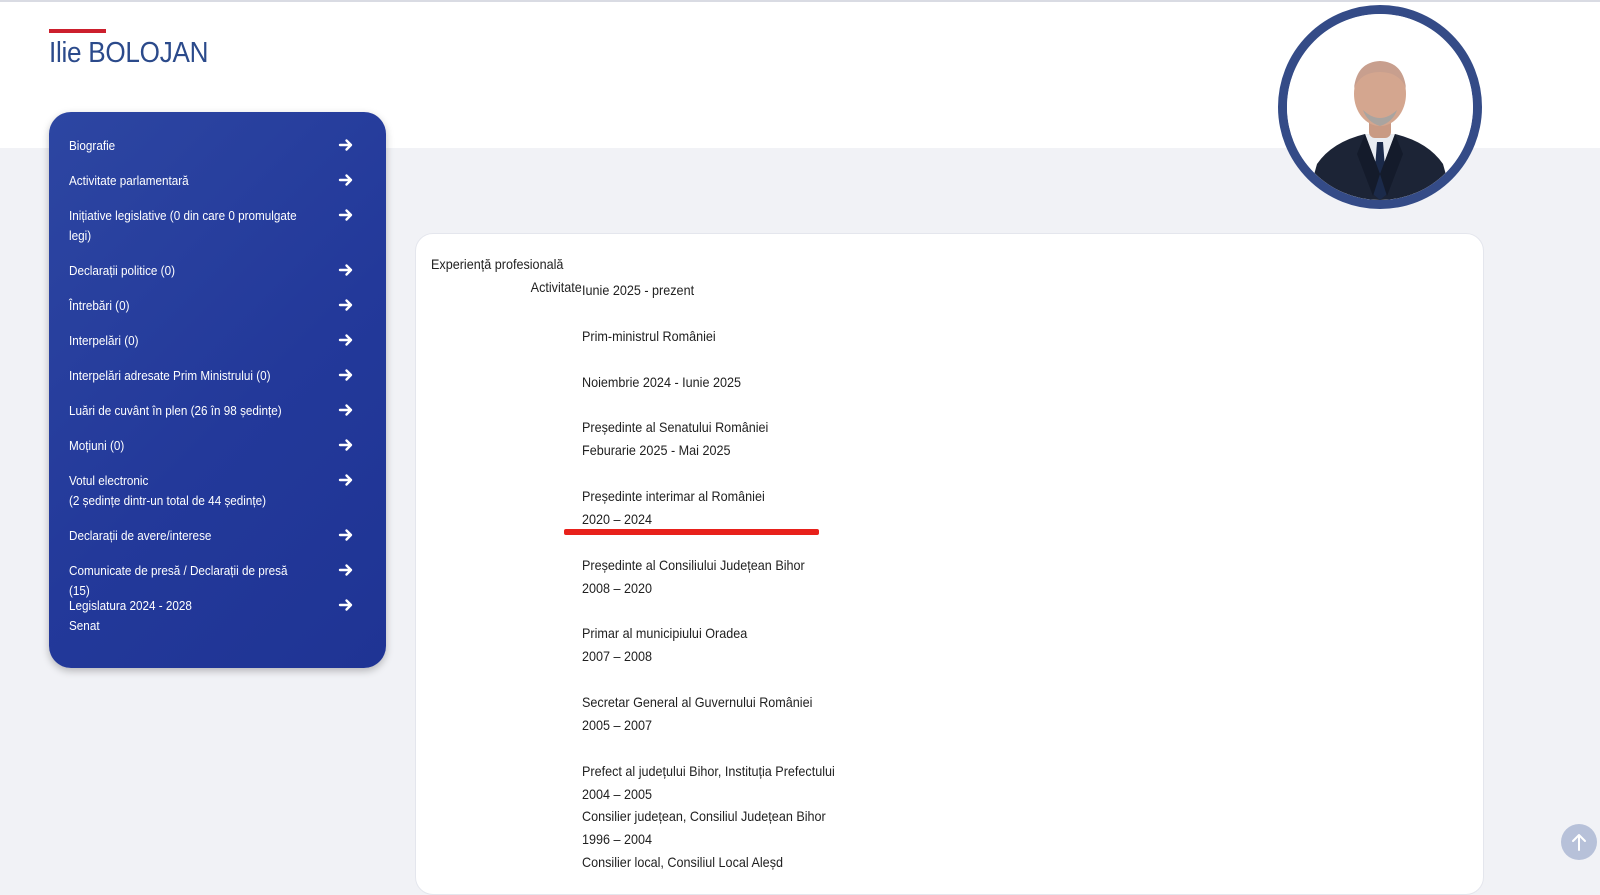 The height and width of the screenshot is (895, 1600). Describe the element at coordinates (617, 656) in the screenshot. I see `activity-line: 2007 – 2008` at that location.